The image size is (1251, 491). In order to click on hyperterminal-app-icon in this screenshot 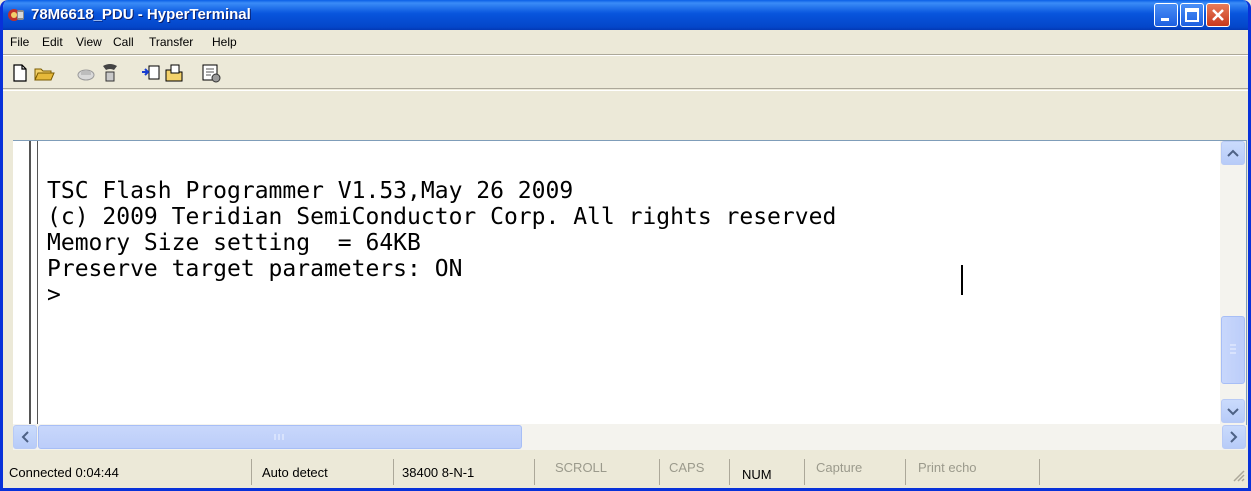, I will do `click(16, 15)`.